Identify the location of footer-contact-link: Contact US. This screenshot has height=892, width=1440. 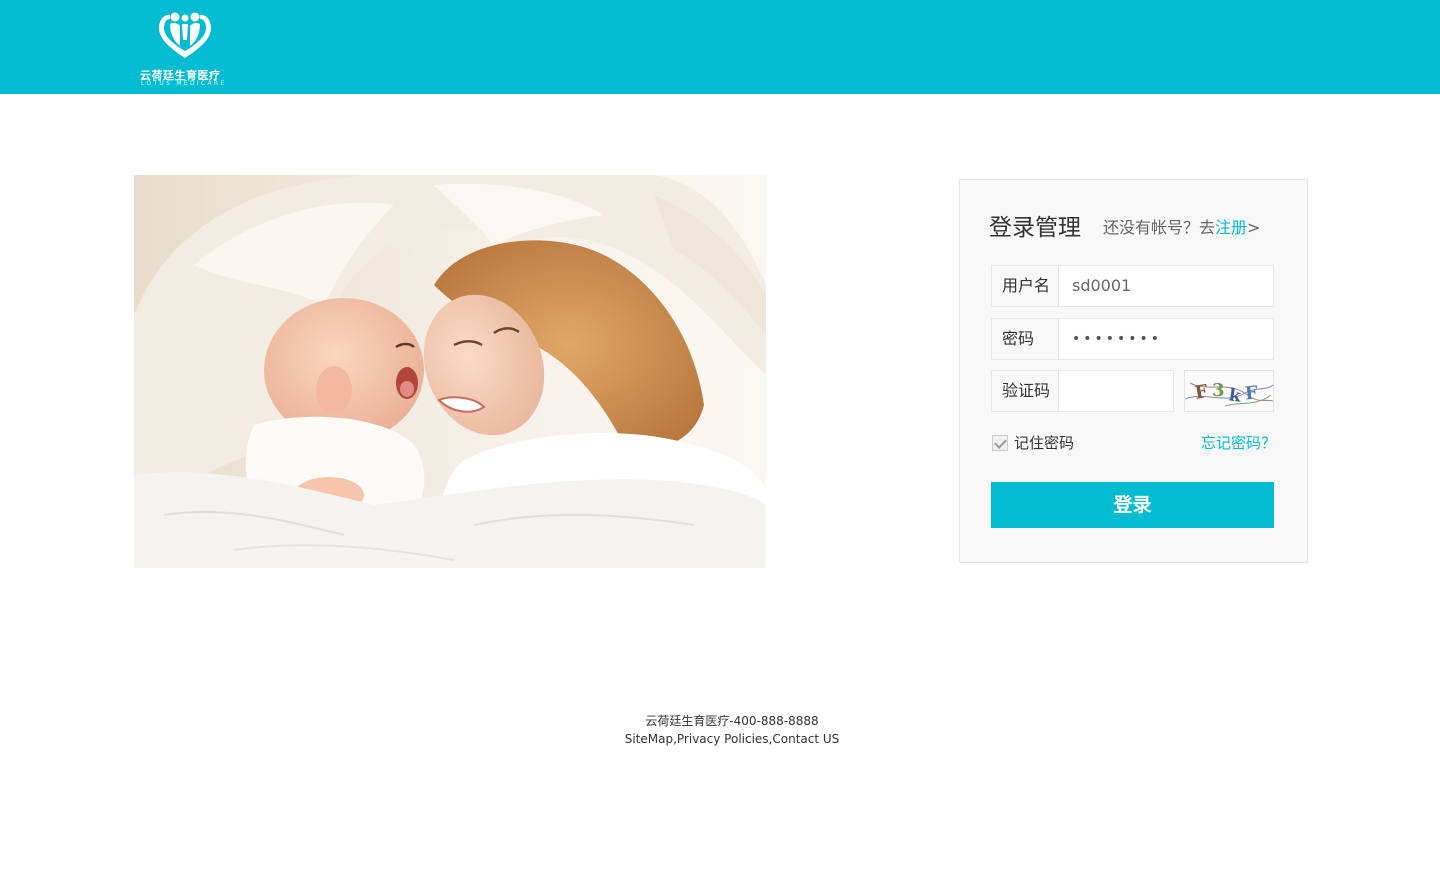
(805, 739).